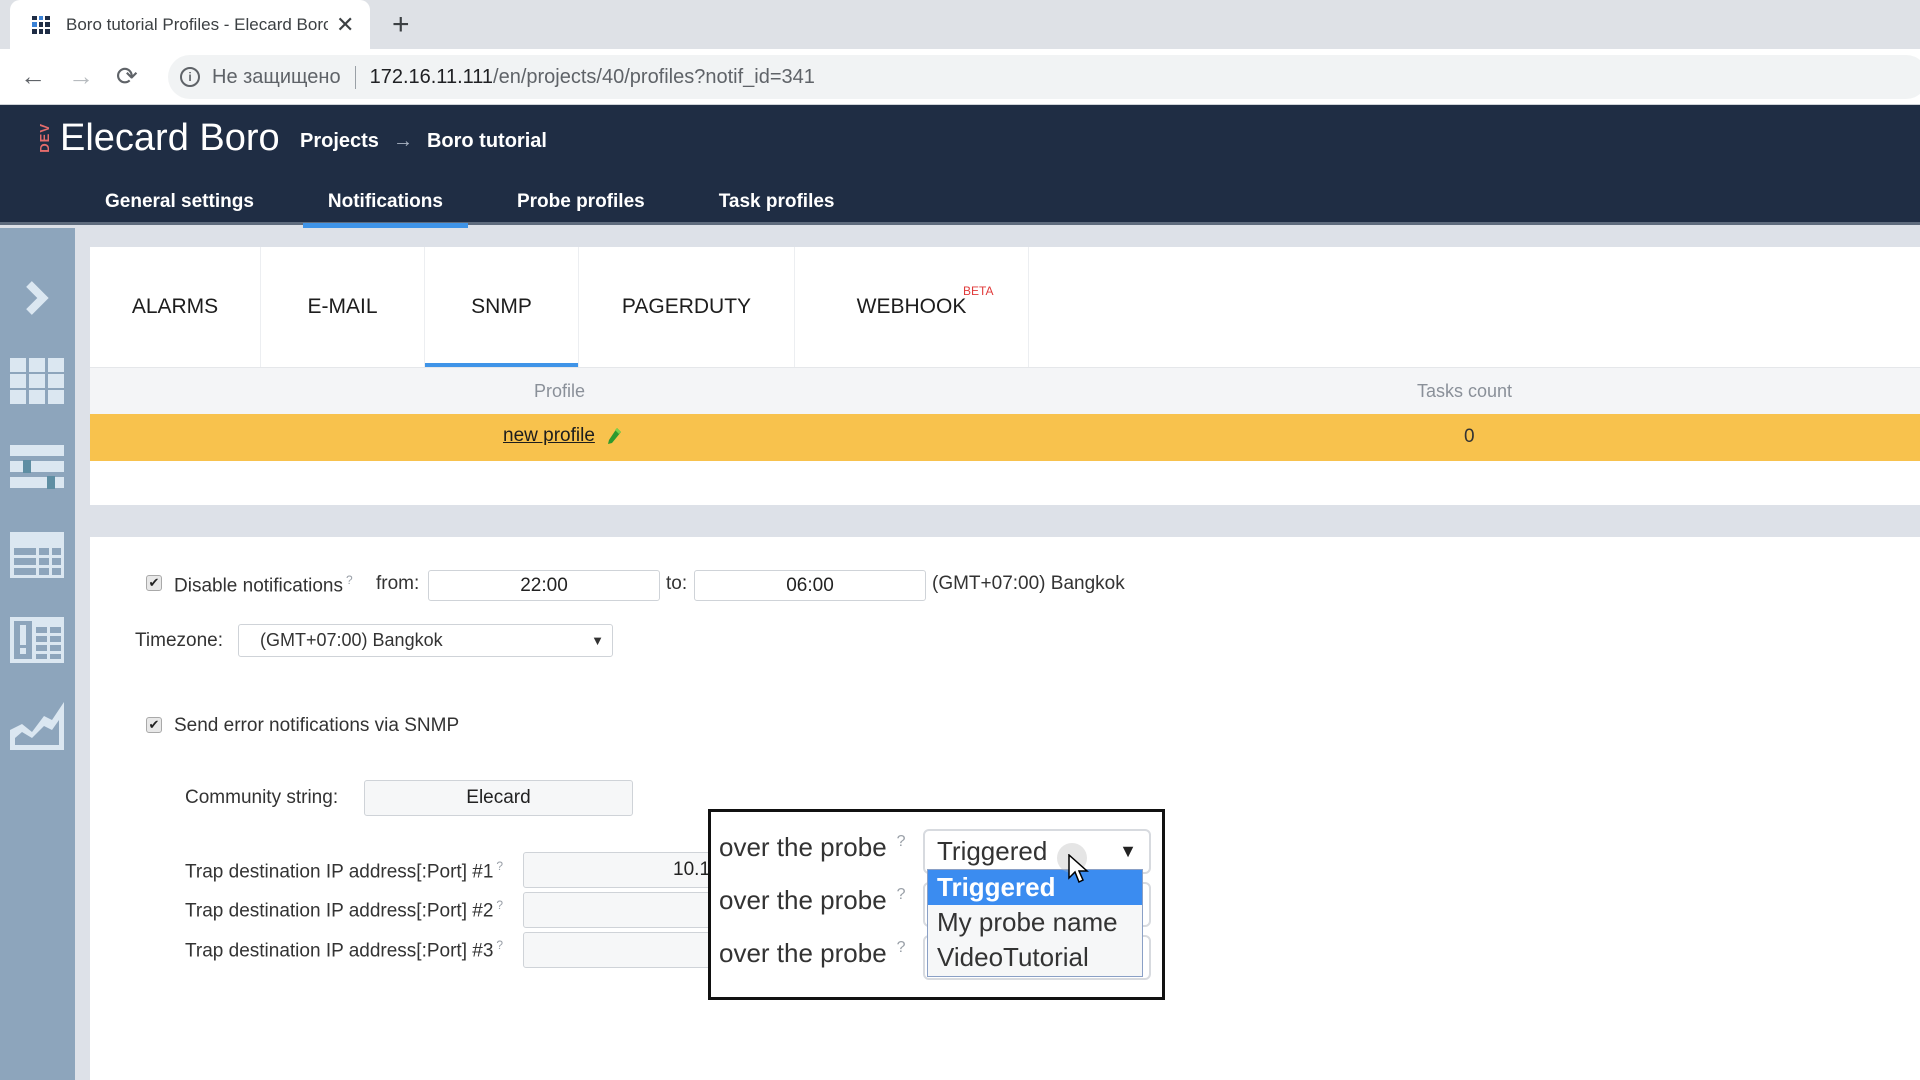 This screenshot has width=1920, height=1080. I want to click on charts-icon, so click(37, 725).